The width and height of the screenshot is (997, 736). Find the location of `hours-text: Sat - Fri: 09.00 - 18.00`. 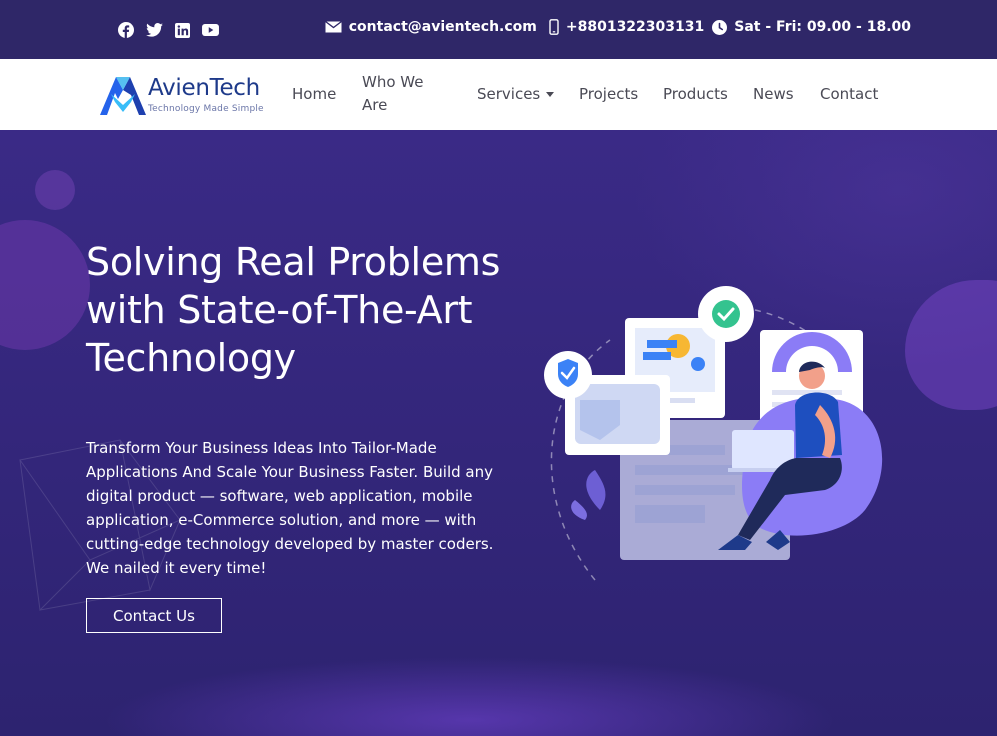

hours-text: Sat - Fri: 09.00 - 18.00 is located at coordinates (822, 27).